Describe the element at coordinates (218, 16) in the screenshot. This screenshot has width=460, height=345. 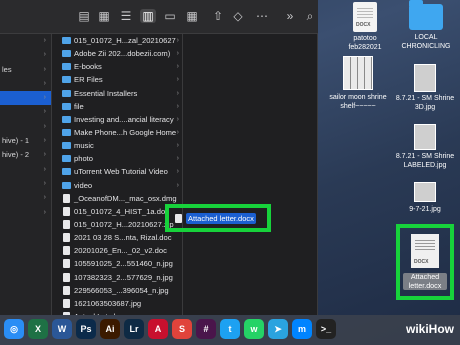
I see `share-icon: ⇧` at that location.